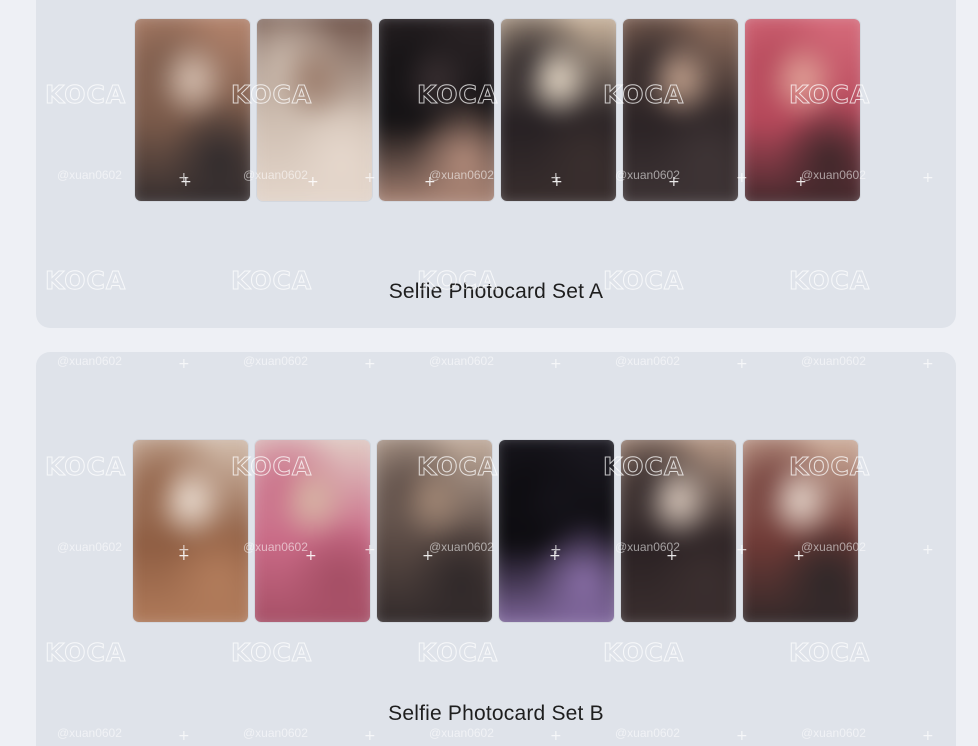 The height and width of the screenshot is (746, 978). I want to click on photocard-set-b-title: Selfie Photocard Set B, so click(496, 713).